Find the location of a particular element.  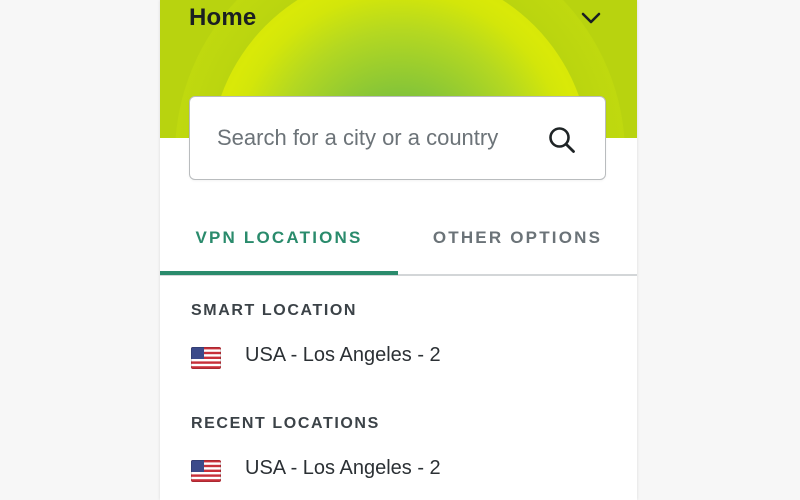

recent-location-item: USA - Los Angeles - 2 is located at coordinates (398, 470).